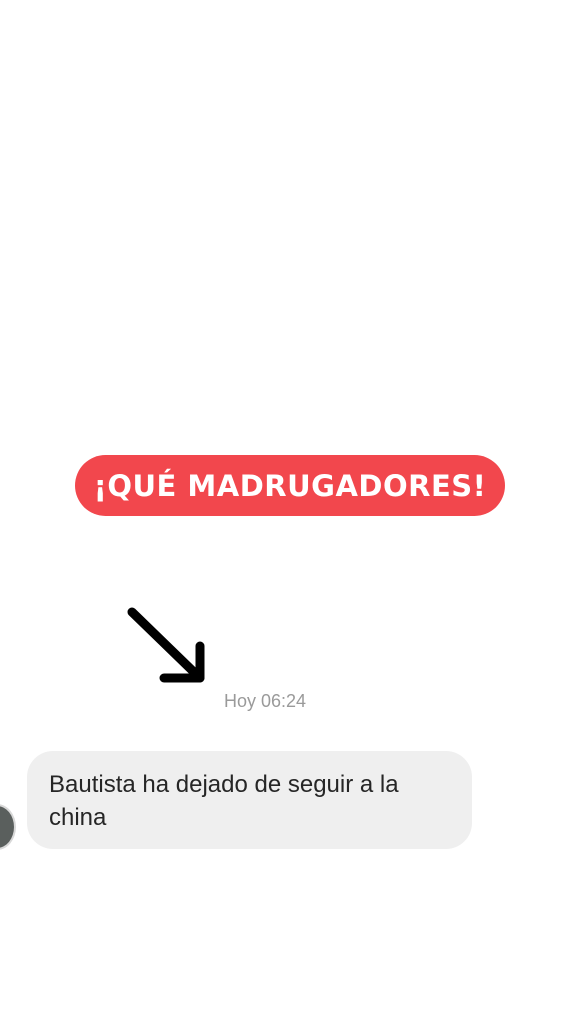  I want to click on avatar, so click(8, 827).